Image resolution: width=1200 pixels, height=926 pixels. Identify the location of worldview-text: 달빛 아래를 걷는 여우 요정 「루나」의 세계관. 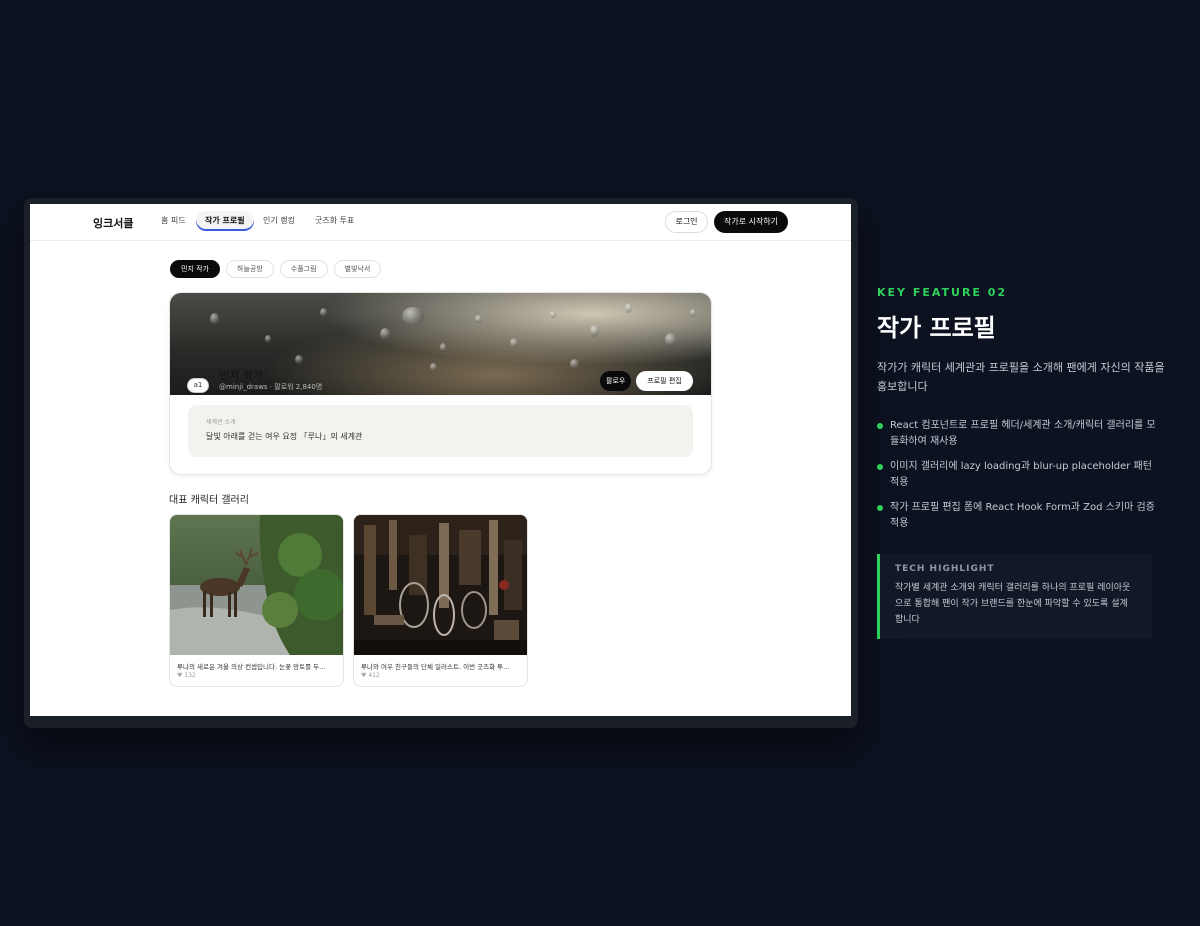
(284, 436).